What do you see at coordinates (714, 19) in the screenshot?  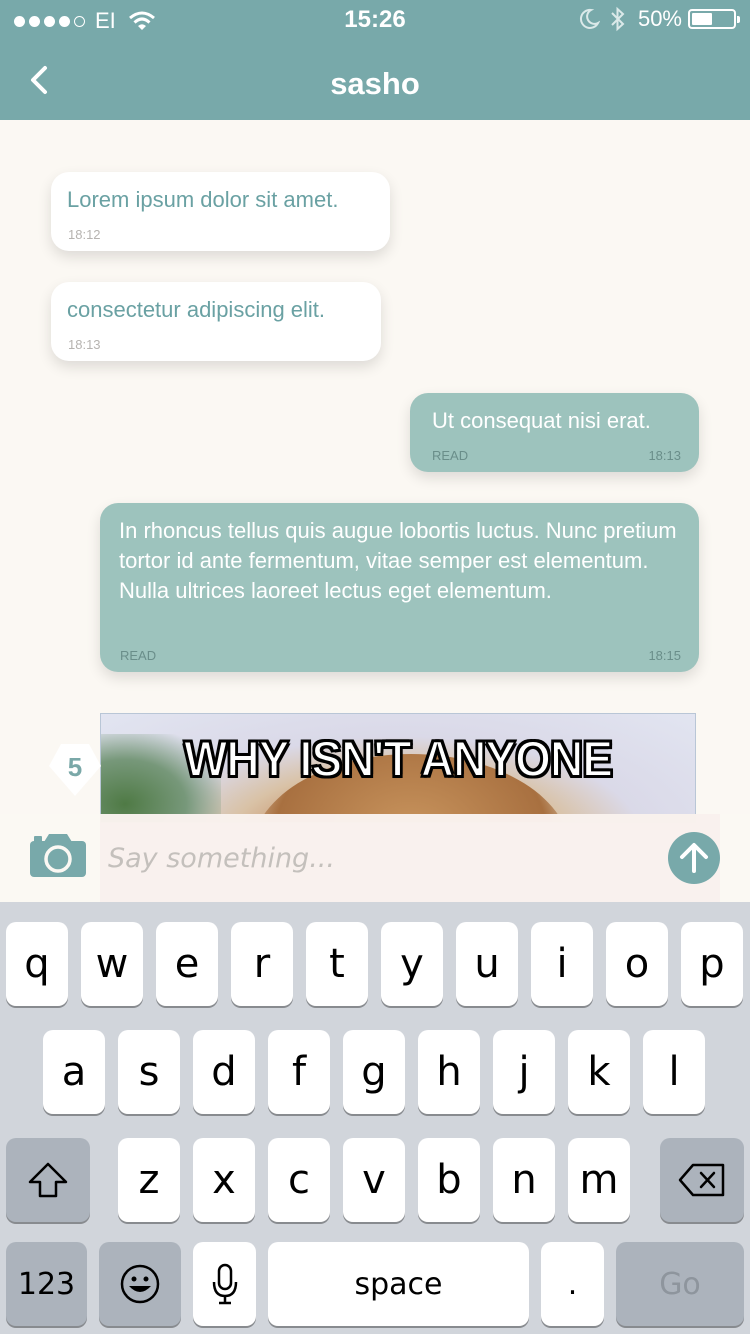 I see `battery-icon` at bounding box center [714, 19].